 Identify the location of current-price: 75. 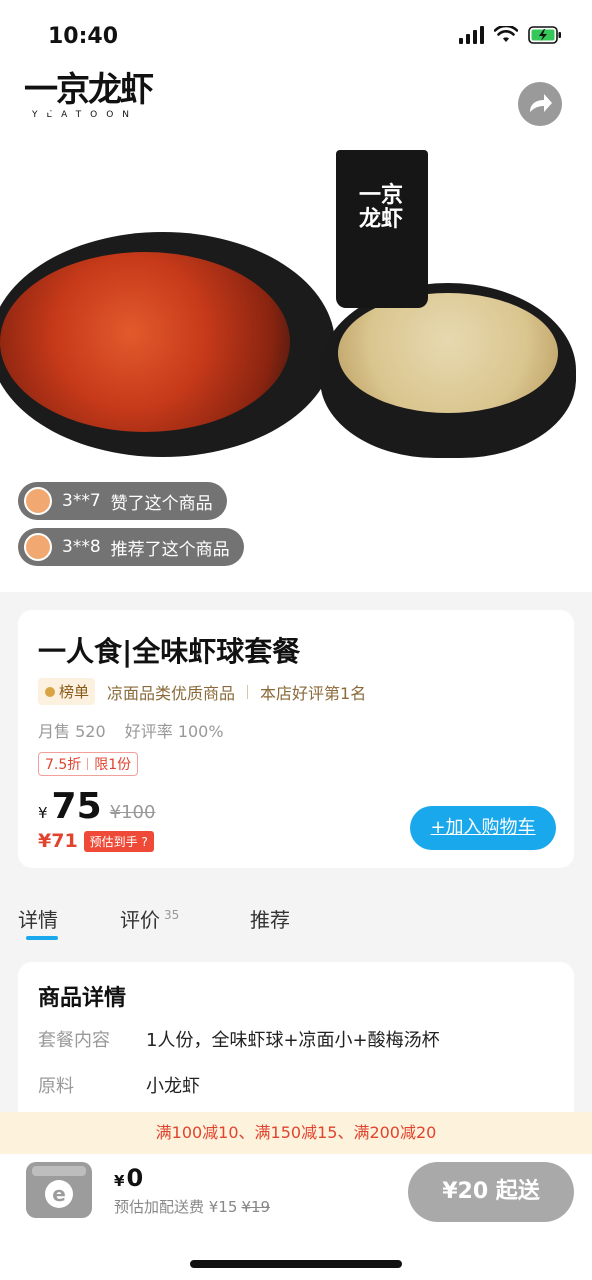
(76, 806).